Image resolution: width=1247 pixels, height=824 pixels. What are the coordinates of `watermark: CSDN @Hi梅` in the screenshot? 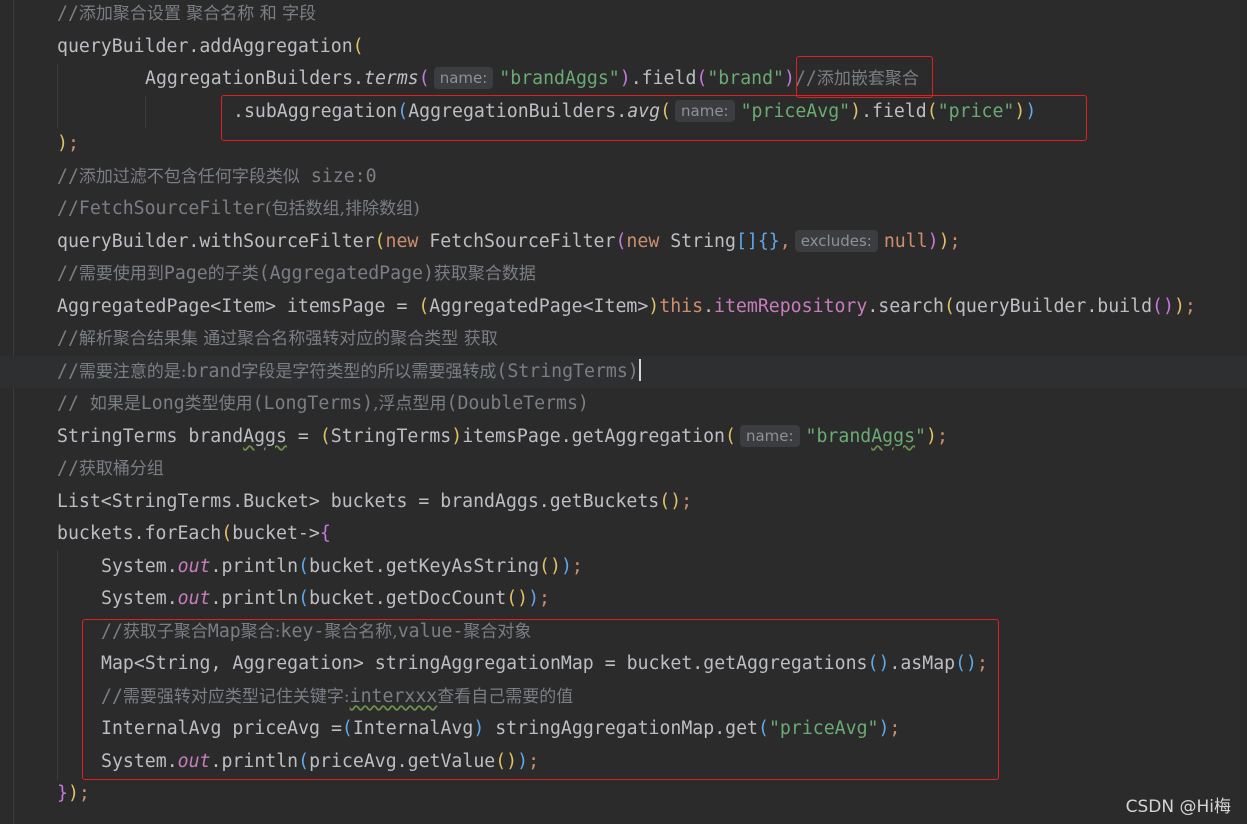 It's located at (1178, 807).